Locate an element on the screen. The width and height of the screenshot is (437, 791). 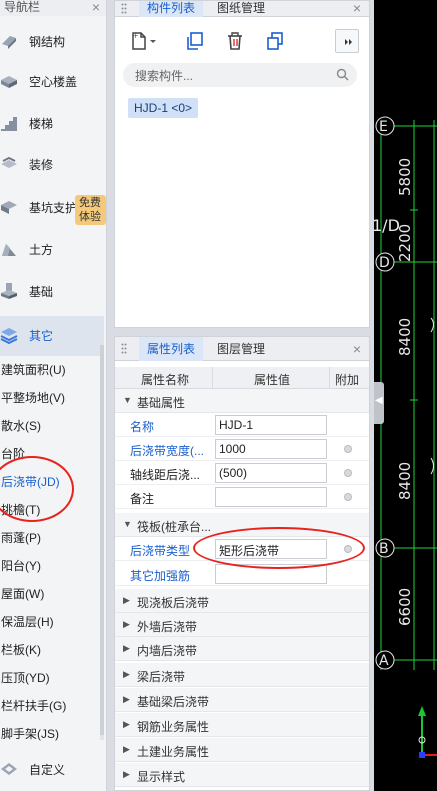
subitem-handrail: 栏杆扶手(G) is located at coordinates (50, 706).